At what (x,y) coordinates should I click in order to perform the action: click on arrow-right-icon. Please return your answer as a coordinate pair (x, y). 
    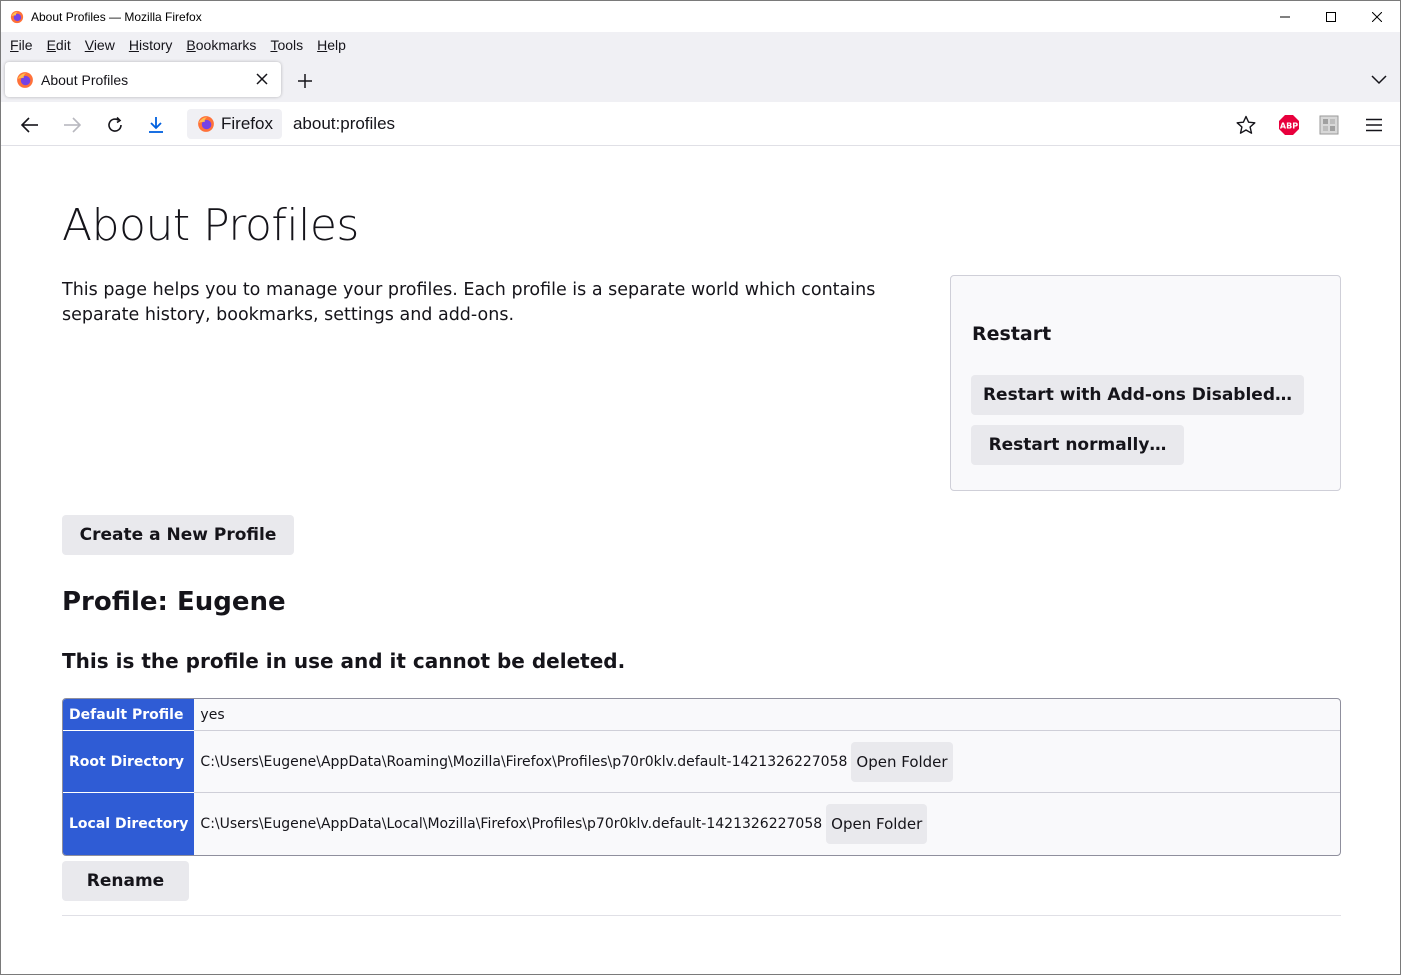
    Looking at the image, I should click on (72, 125).